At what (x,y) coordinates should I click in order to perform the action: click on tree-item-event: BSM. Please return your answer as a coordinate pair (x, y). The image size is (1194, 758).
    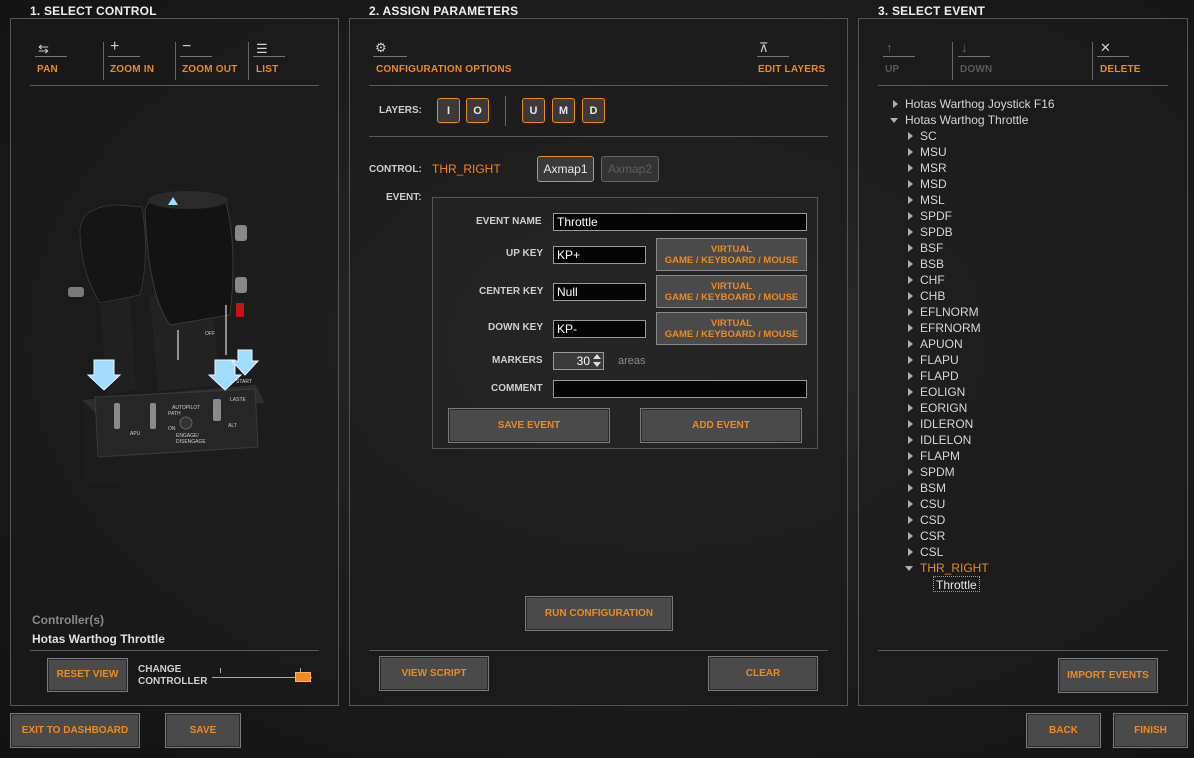
    Looking at the image, I should click on (927, 488).